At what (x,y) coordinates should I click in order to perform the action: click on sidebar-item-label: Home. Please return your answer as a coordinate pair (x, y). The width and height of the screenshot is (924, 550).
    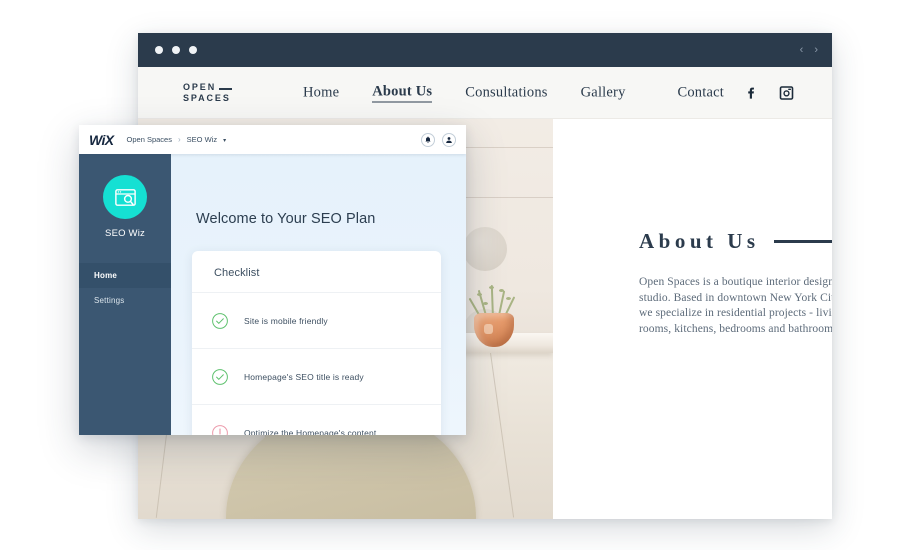
    Looking at the image, I should click on (106, 275).